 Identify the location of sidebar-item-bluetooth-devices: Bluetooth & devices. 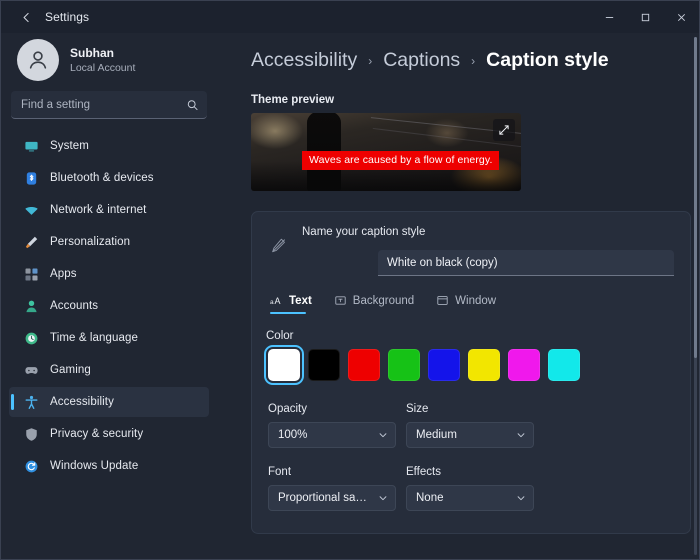
(109, 178).